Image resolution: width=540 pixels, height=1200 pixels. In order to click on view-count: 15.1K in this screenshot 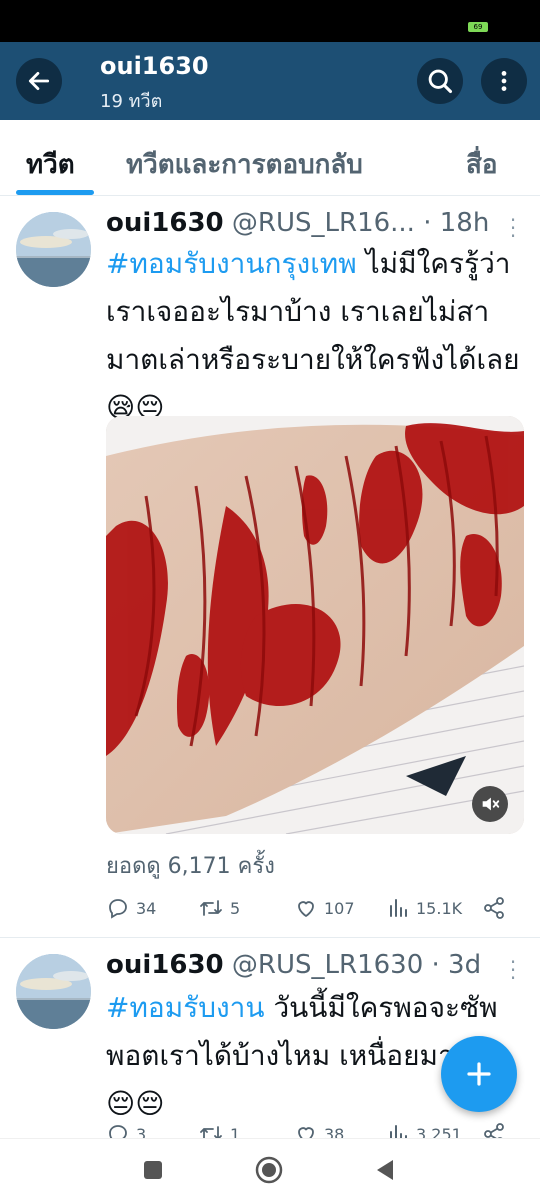, I will do `click(439, 908)`.